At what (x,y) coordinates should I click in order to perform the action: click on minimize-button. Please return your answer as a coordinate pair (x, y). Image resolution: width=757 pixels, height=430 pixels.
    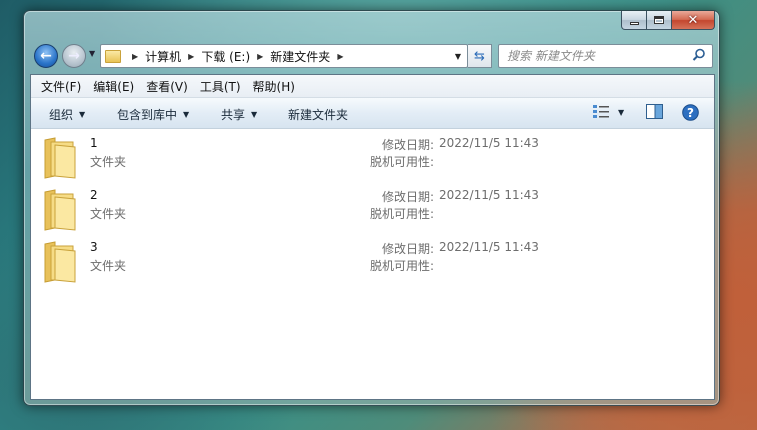
    Looking at the image, I should click on (634, 20).